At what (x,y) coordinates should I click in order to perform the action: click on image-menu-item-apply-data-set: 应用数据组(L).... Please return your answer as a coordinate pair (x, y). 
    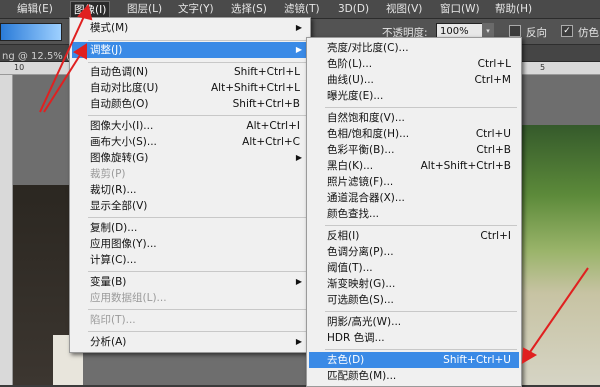
    Looking at the image, I should click on (128, 298).